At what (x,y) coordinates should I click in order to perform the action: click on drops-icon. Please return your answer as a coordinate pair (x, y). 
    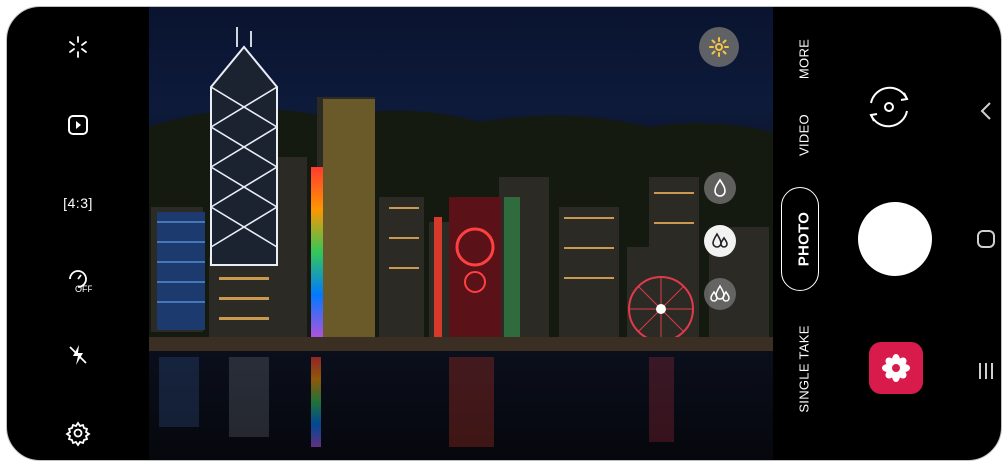
    Looking at the image, I should click on (720, 240).